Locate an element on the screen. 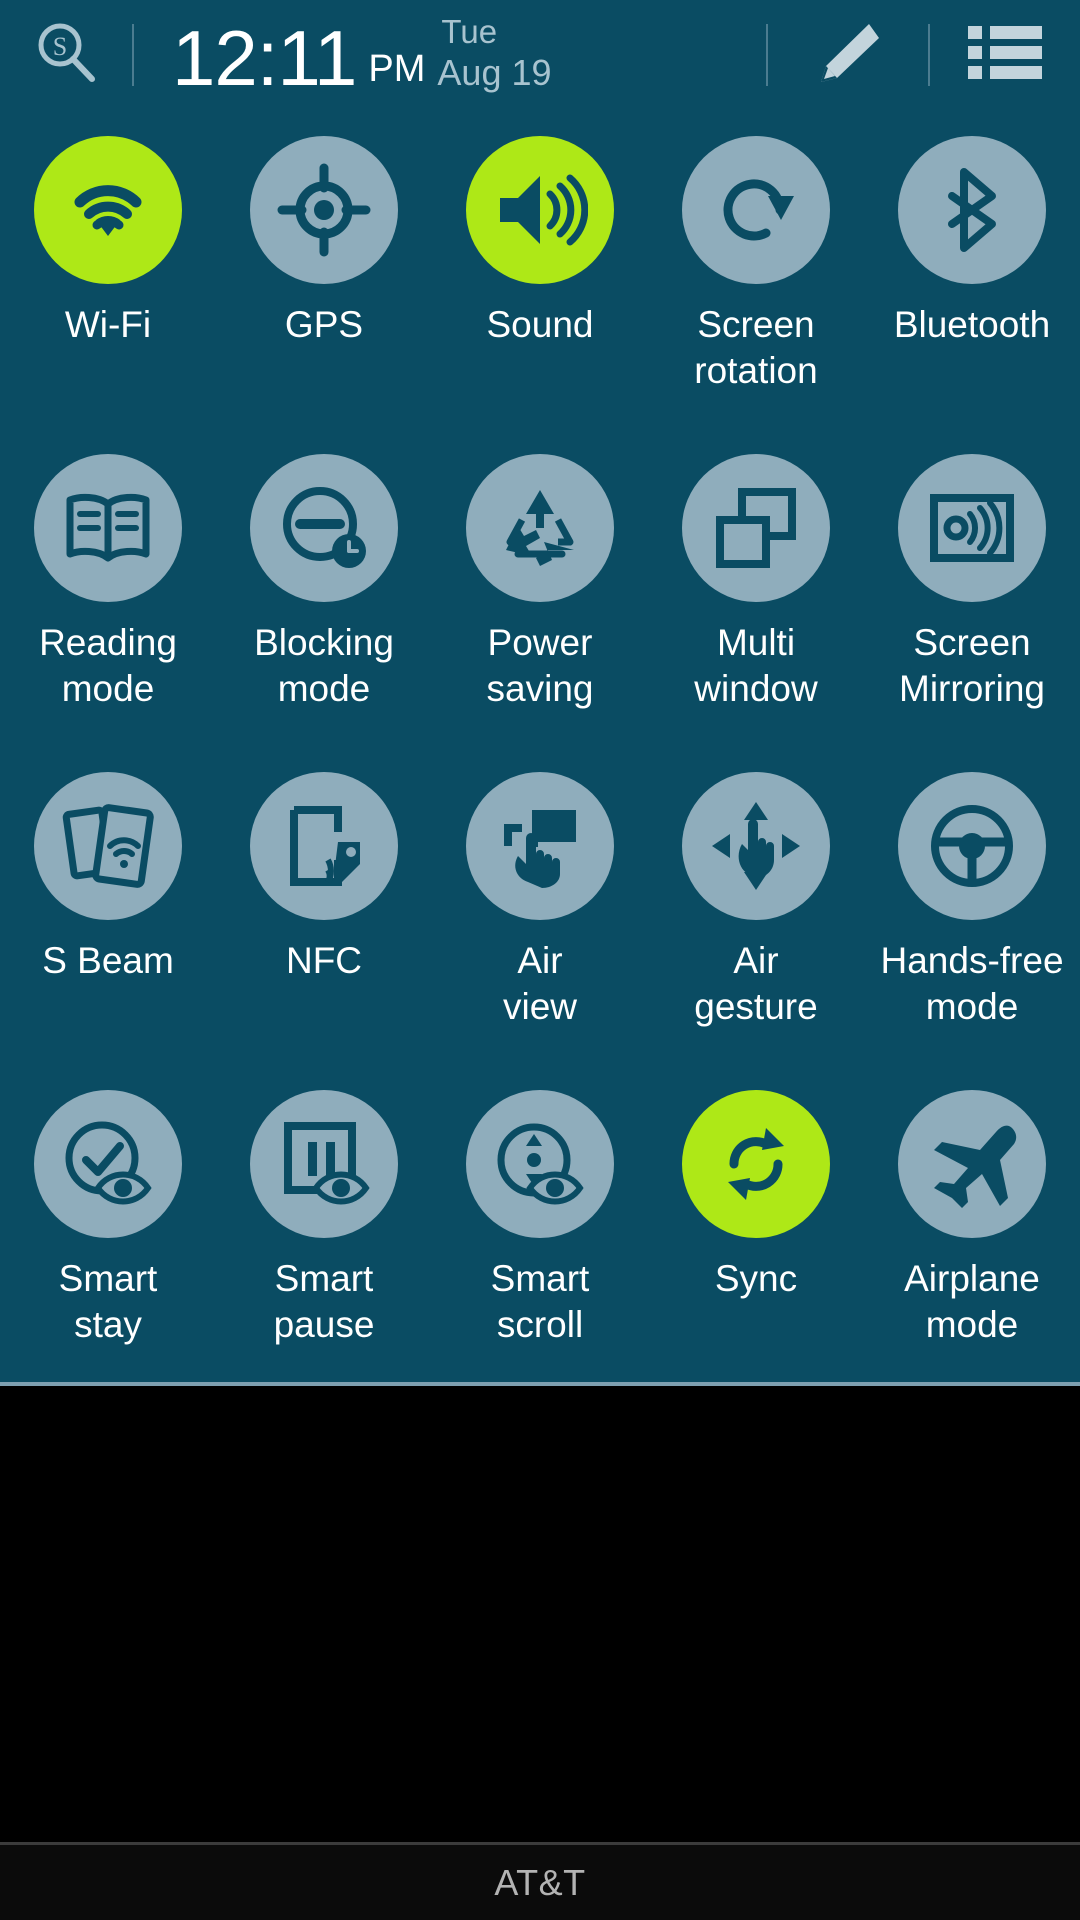 The width and height of the screenshot is (1080, 1920). status-bar: S 12:11 PM Tue Aug 19 is located at coordinates (540, 55).